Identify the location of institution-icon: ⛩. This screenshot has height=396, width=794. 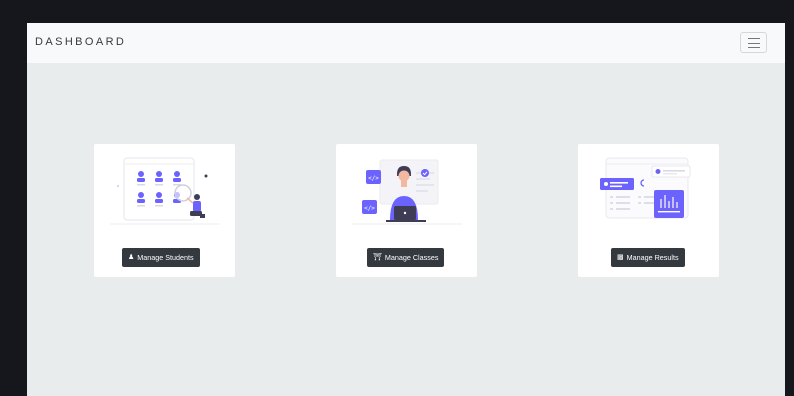
(377, 257).